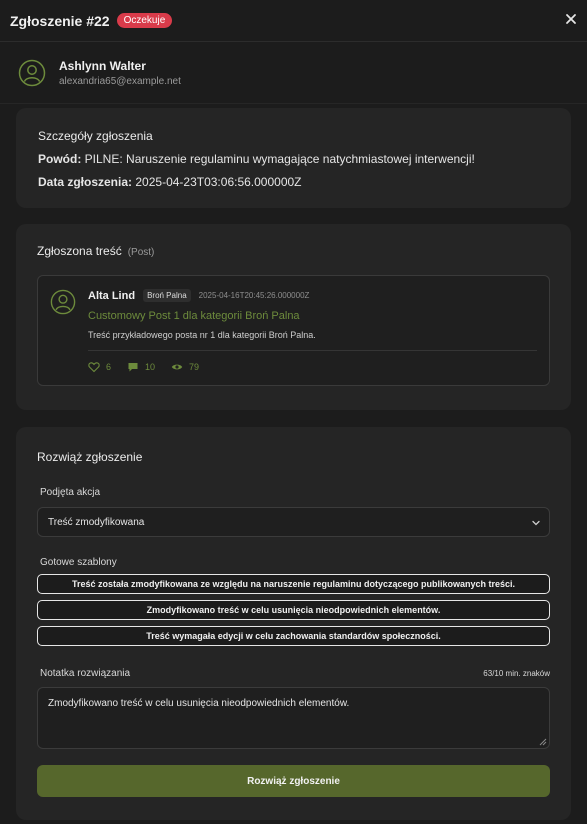 This screenshot has height=824, width=587. What do you see at coordinates (60, 20) in the screenshot?
I see `page-title: Zgłoszenie #22` at bounding box center [60, 20].